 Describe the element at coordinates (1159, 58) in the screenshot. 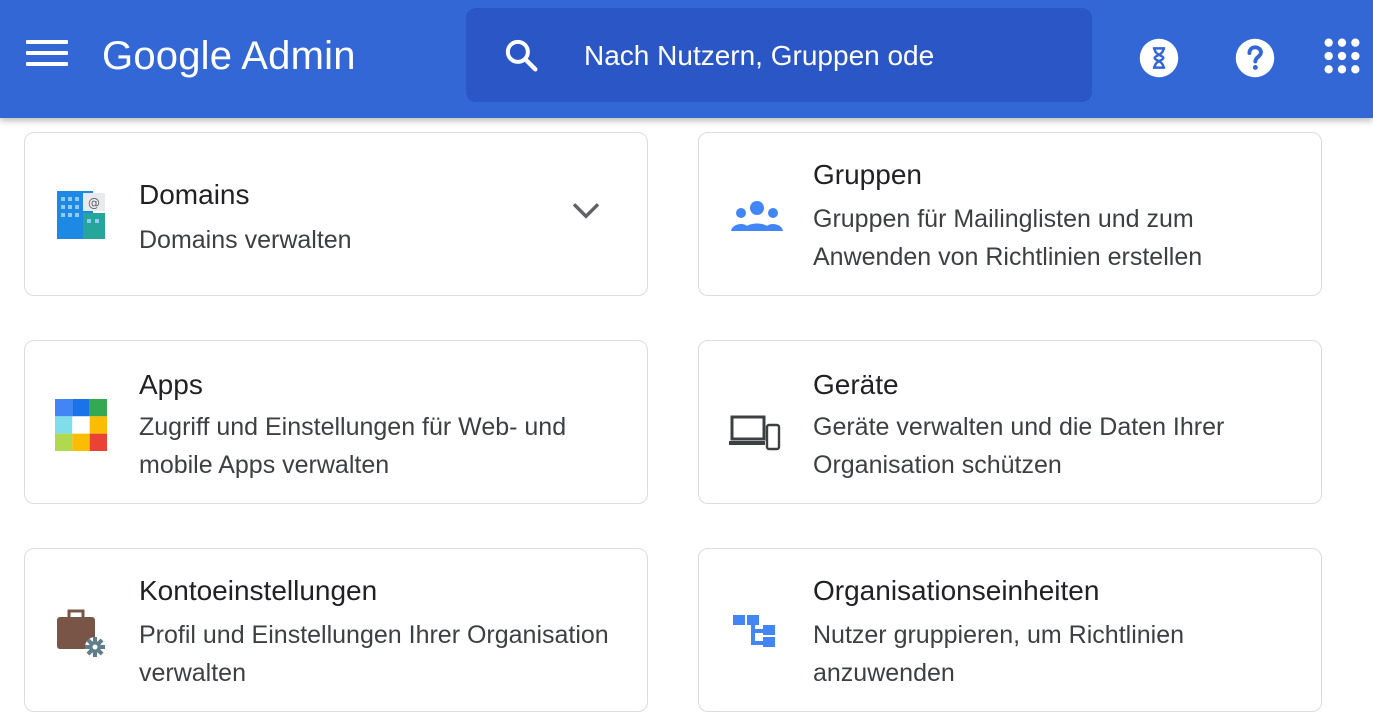

I see `hourglass-icon` at that location.